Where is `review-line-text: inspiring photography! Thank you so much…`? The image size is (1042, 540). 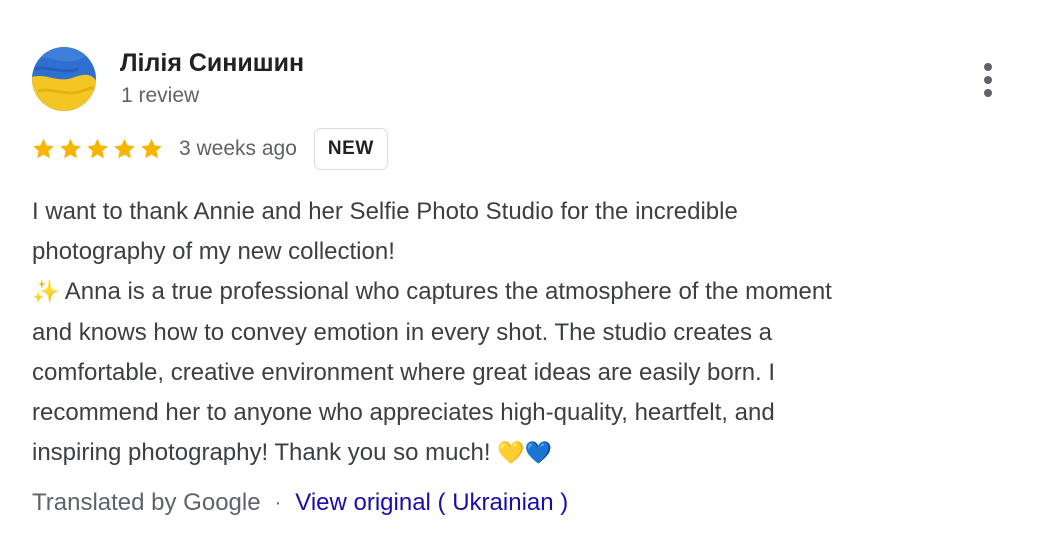 review-line-text: inspiring photography! Thank you so much… is located at coordinates (261, 452).